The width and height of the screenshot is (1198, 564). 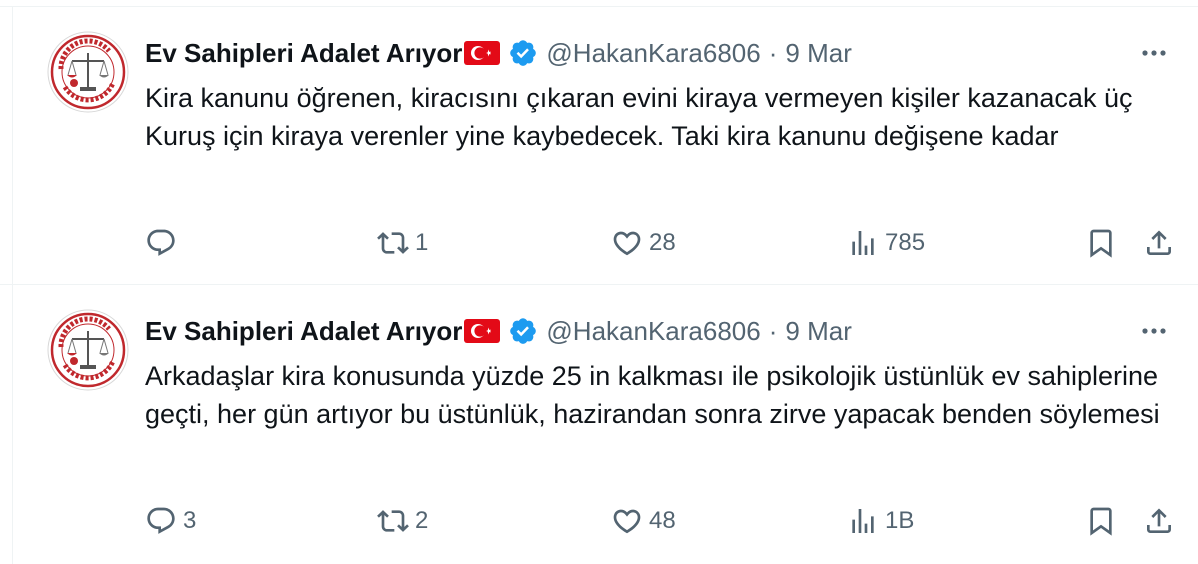 I want to click on repost-count: 2, so click(x=422, y=520).